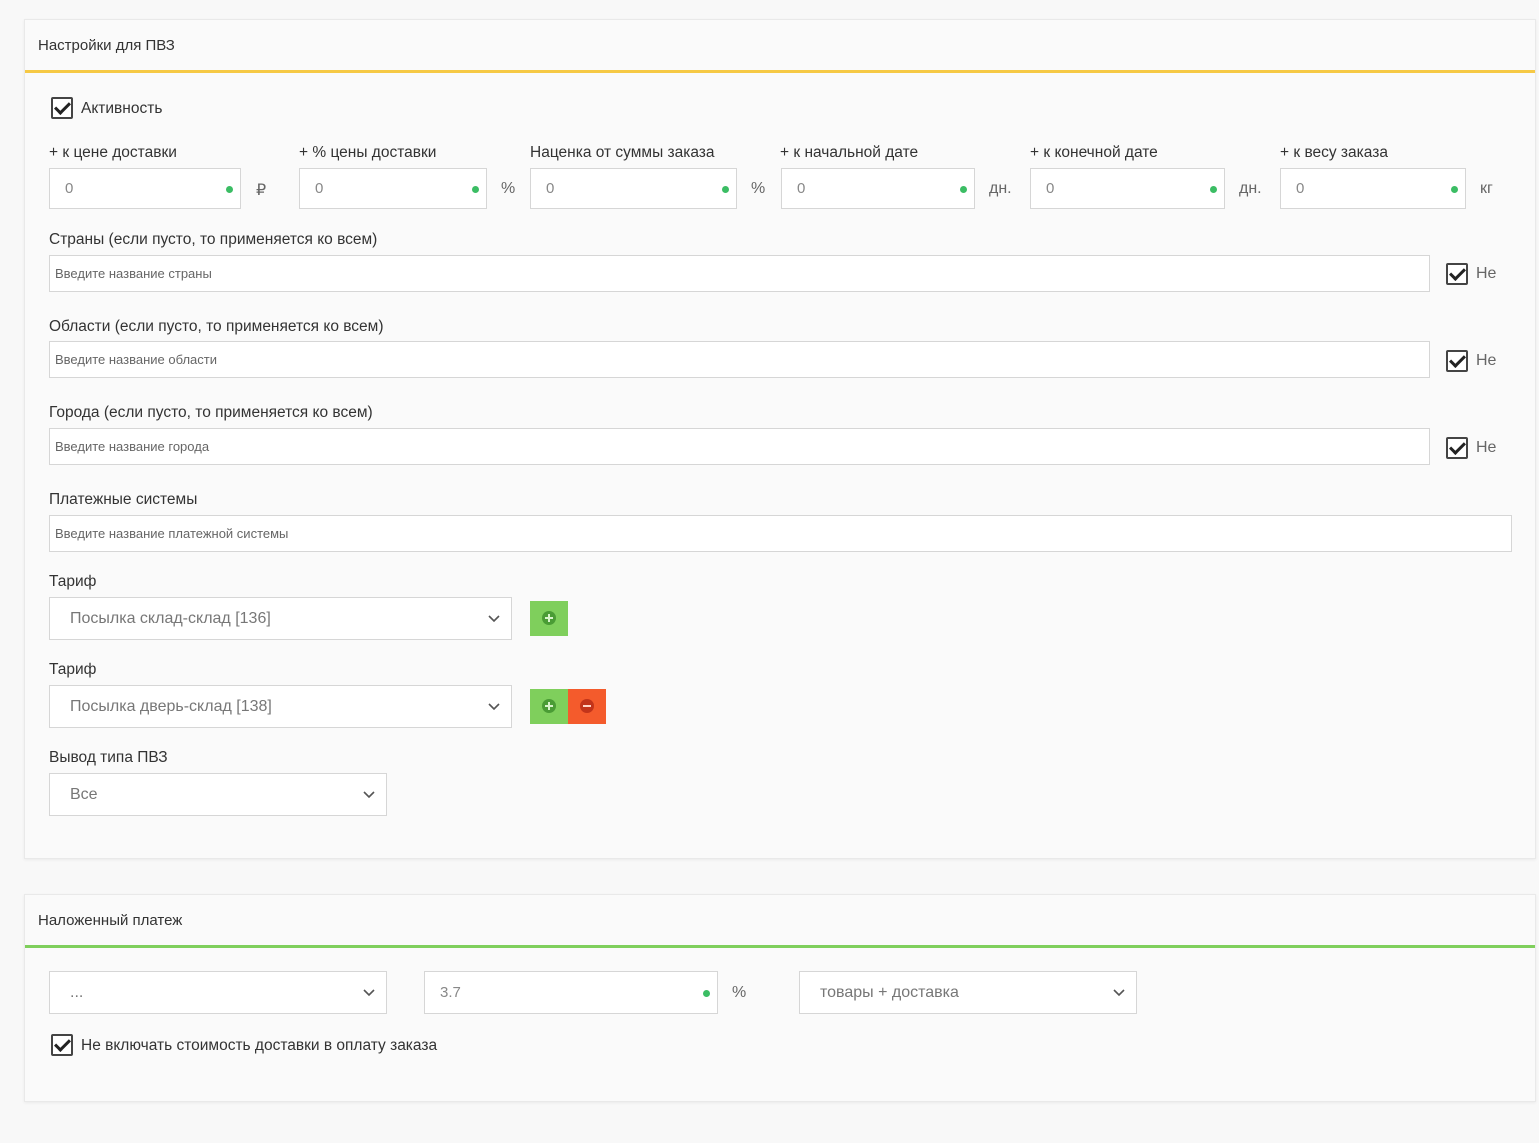 The width and height of the screenshot is (1539, 1143). I want to click on pvz-type-select-value: Все, so click(84, 794).